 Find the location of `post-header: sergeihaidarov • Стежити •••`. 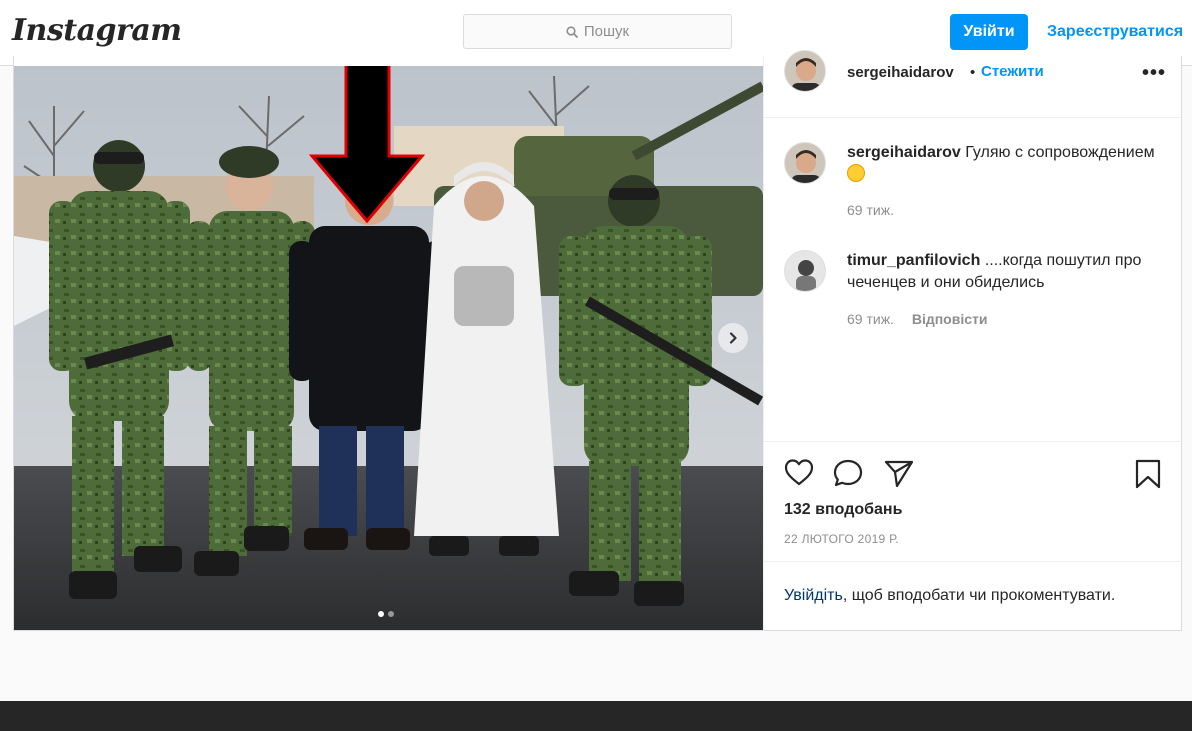

post-header: sergeihaidarov • Стежити ••• is located at coordinates (973, 84).